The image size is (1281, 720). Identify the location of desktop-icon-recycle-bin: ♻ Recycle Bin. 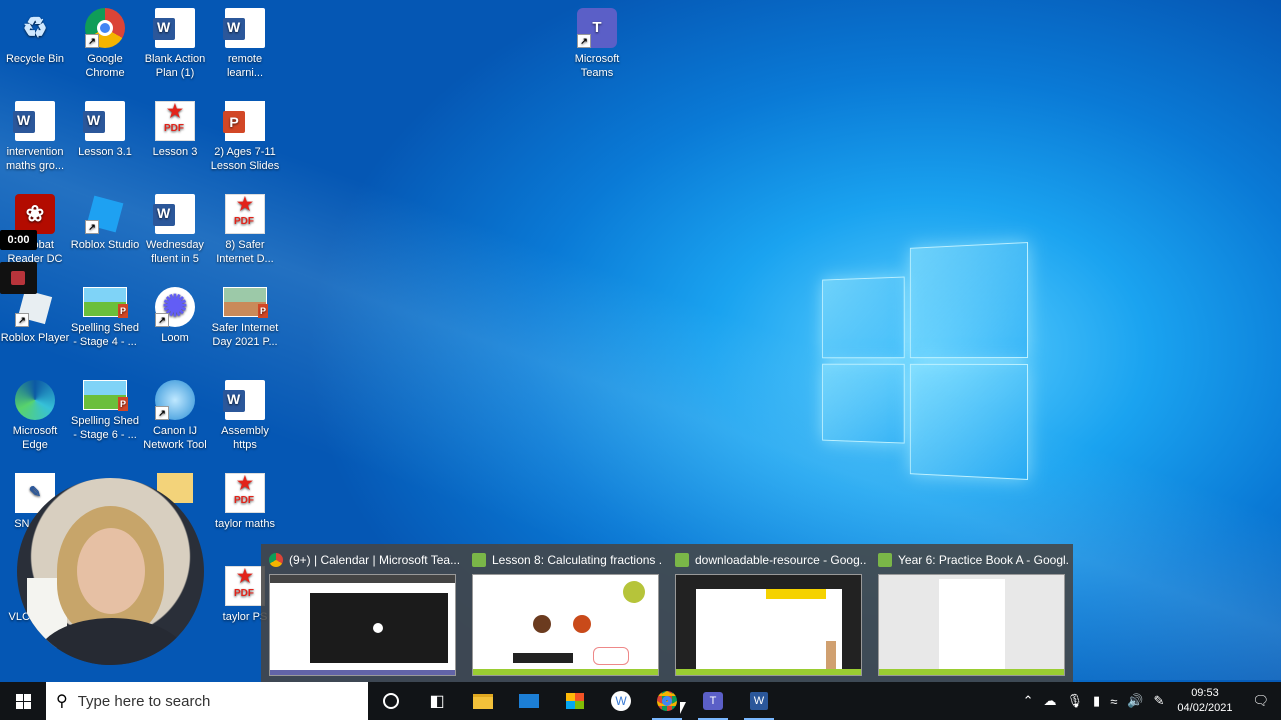
(35, 37).